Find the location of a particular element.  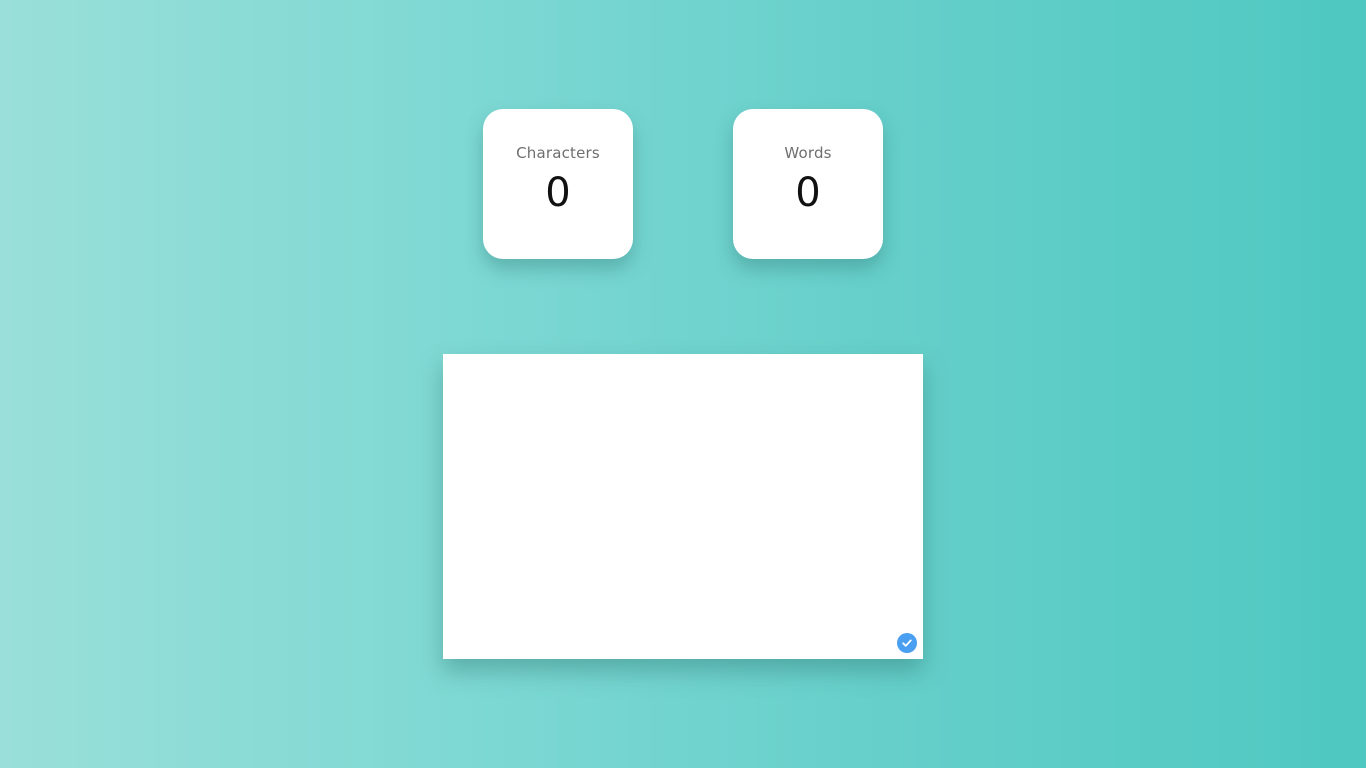

characters-card: Characters 0 is located at coordinates (558, 184).